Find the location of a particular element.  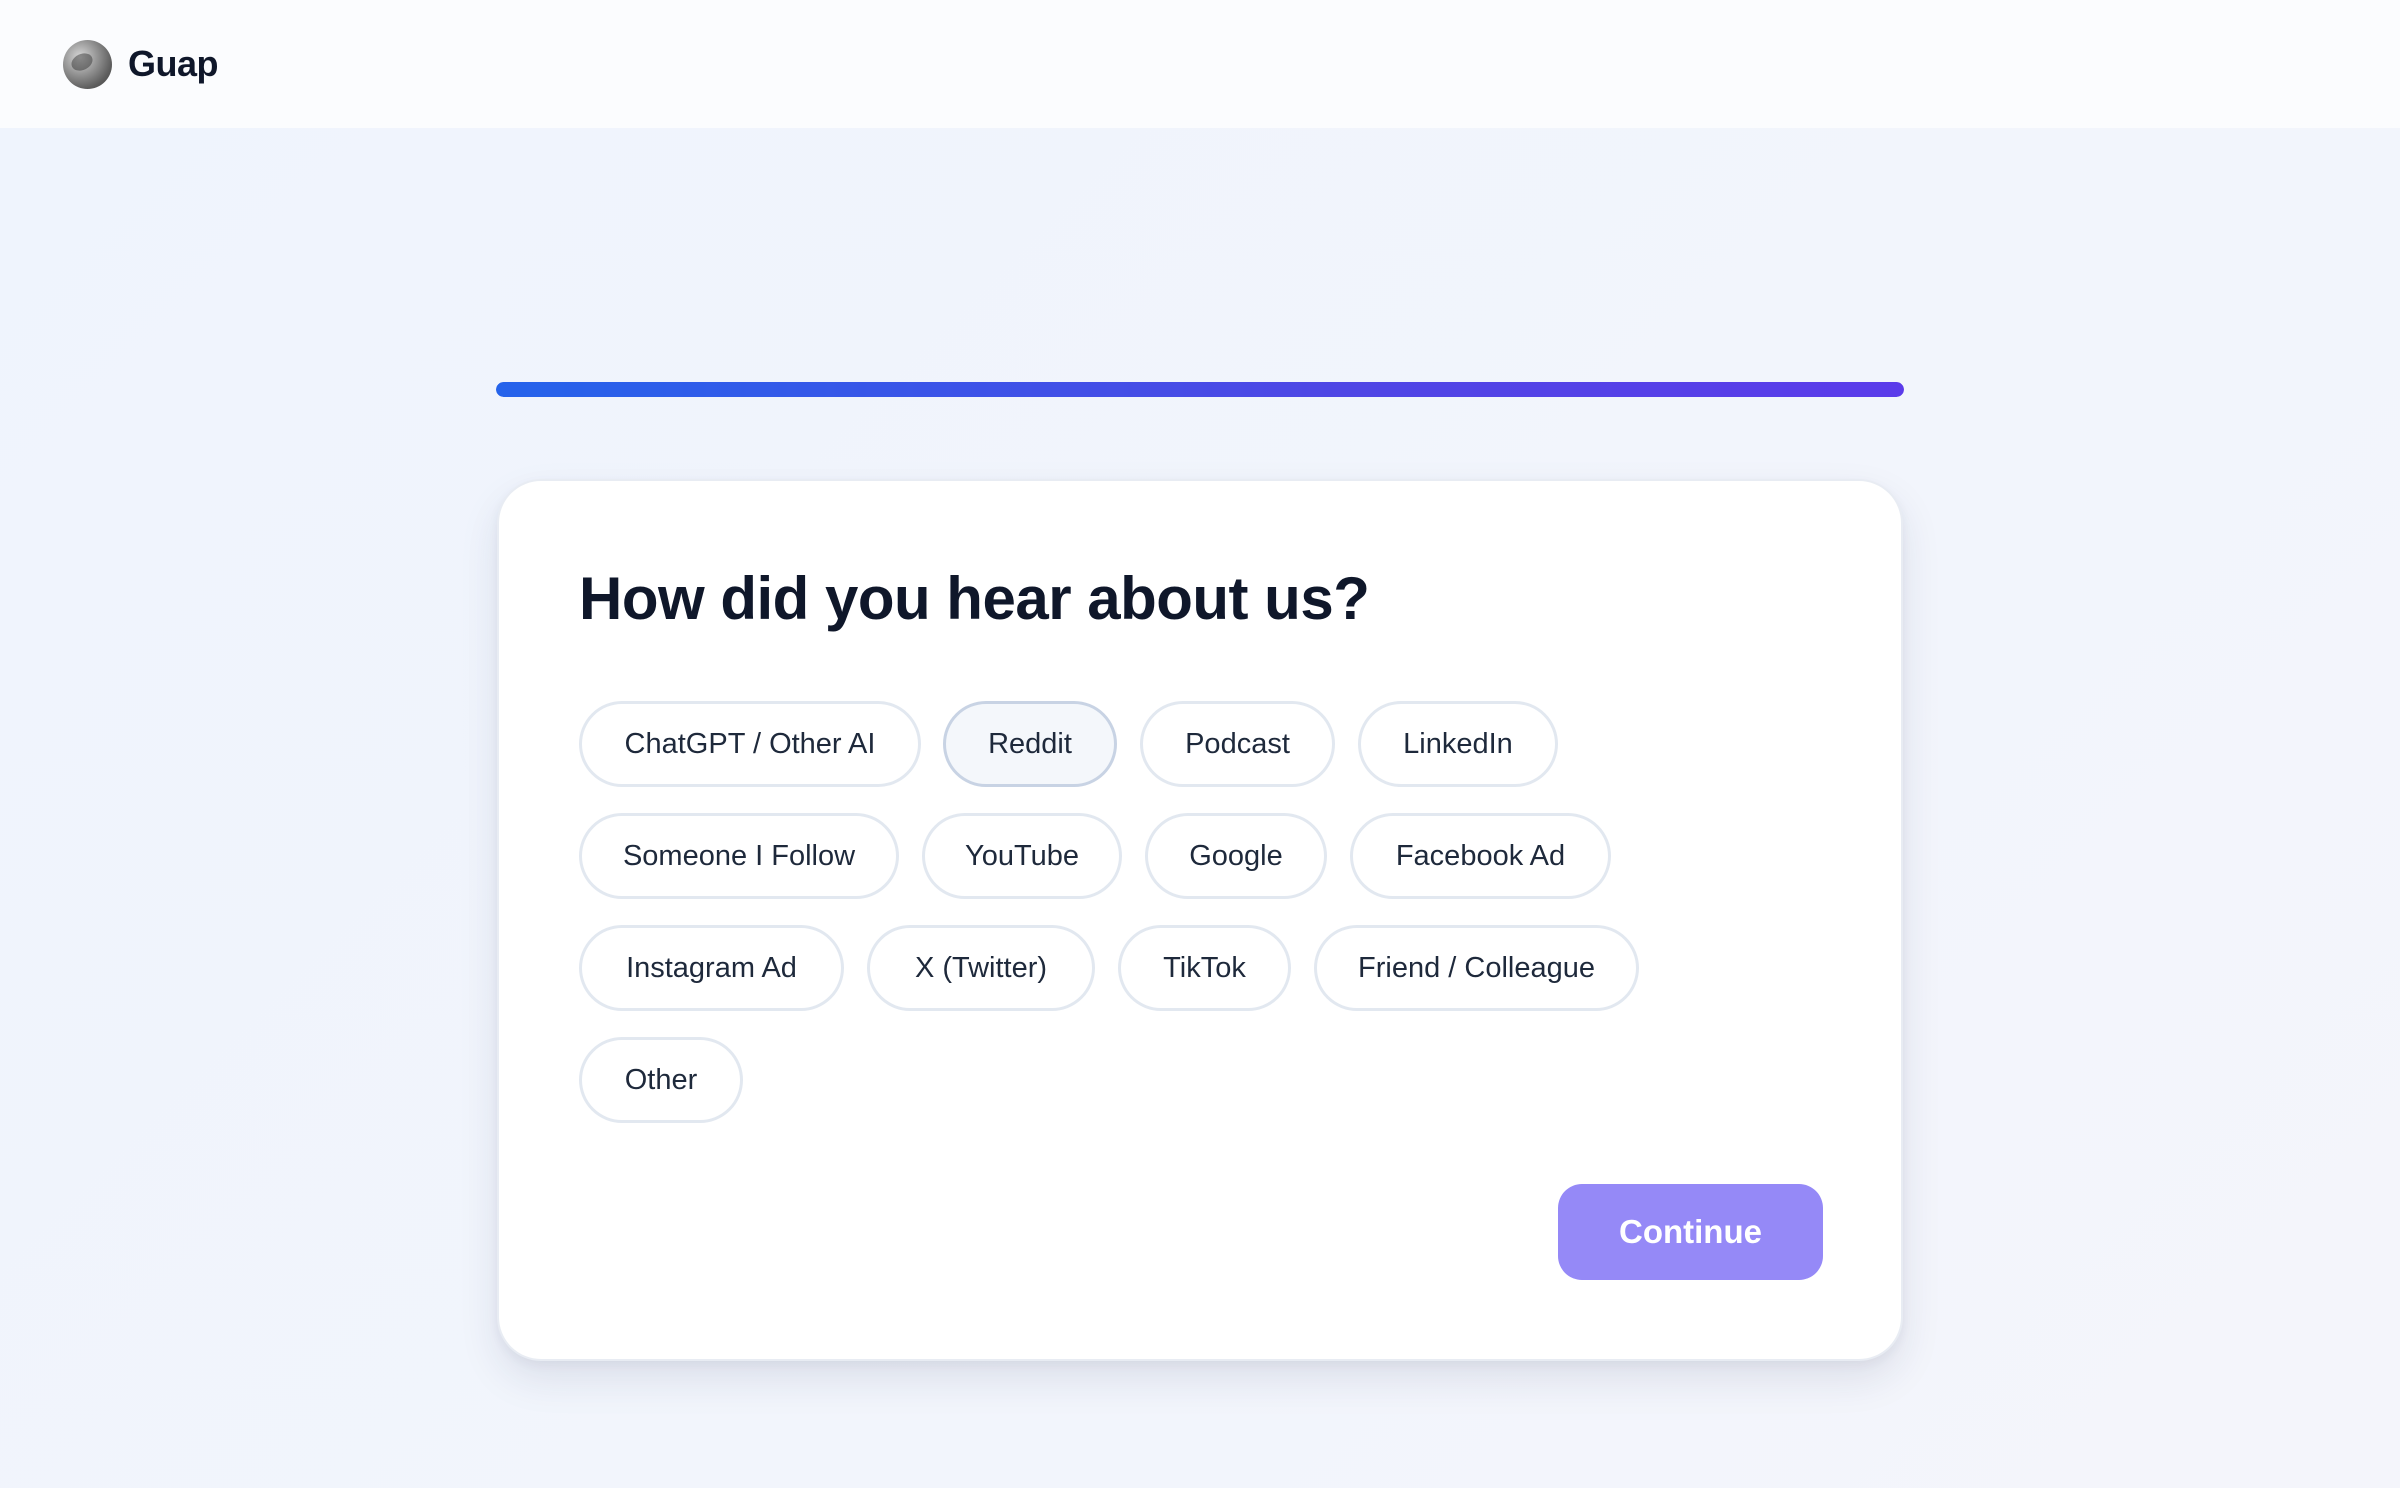

top-bar: Guap is located at coordinates (1200, 64).